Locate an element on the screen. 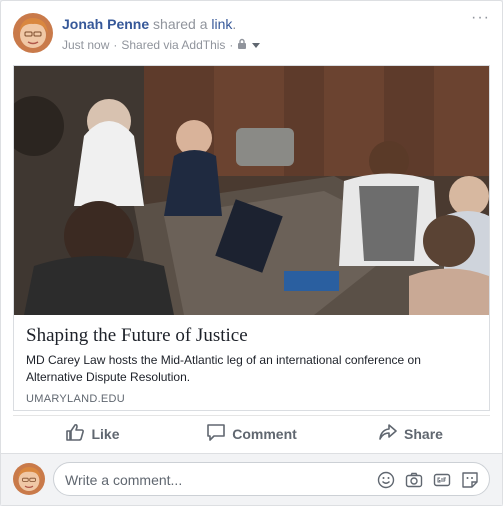  share-button: Share is located at coordinates (410, 433).